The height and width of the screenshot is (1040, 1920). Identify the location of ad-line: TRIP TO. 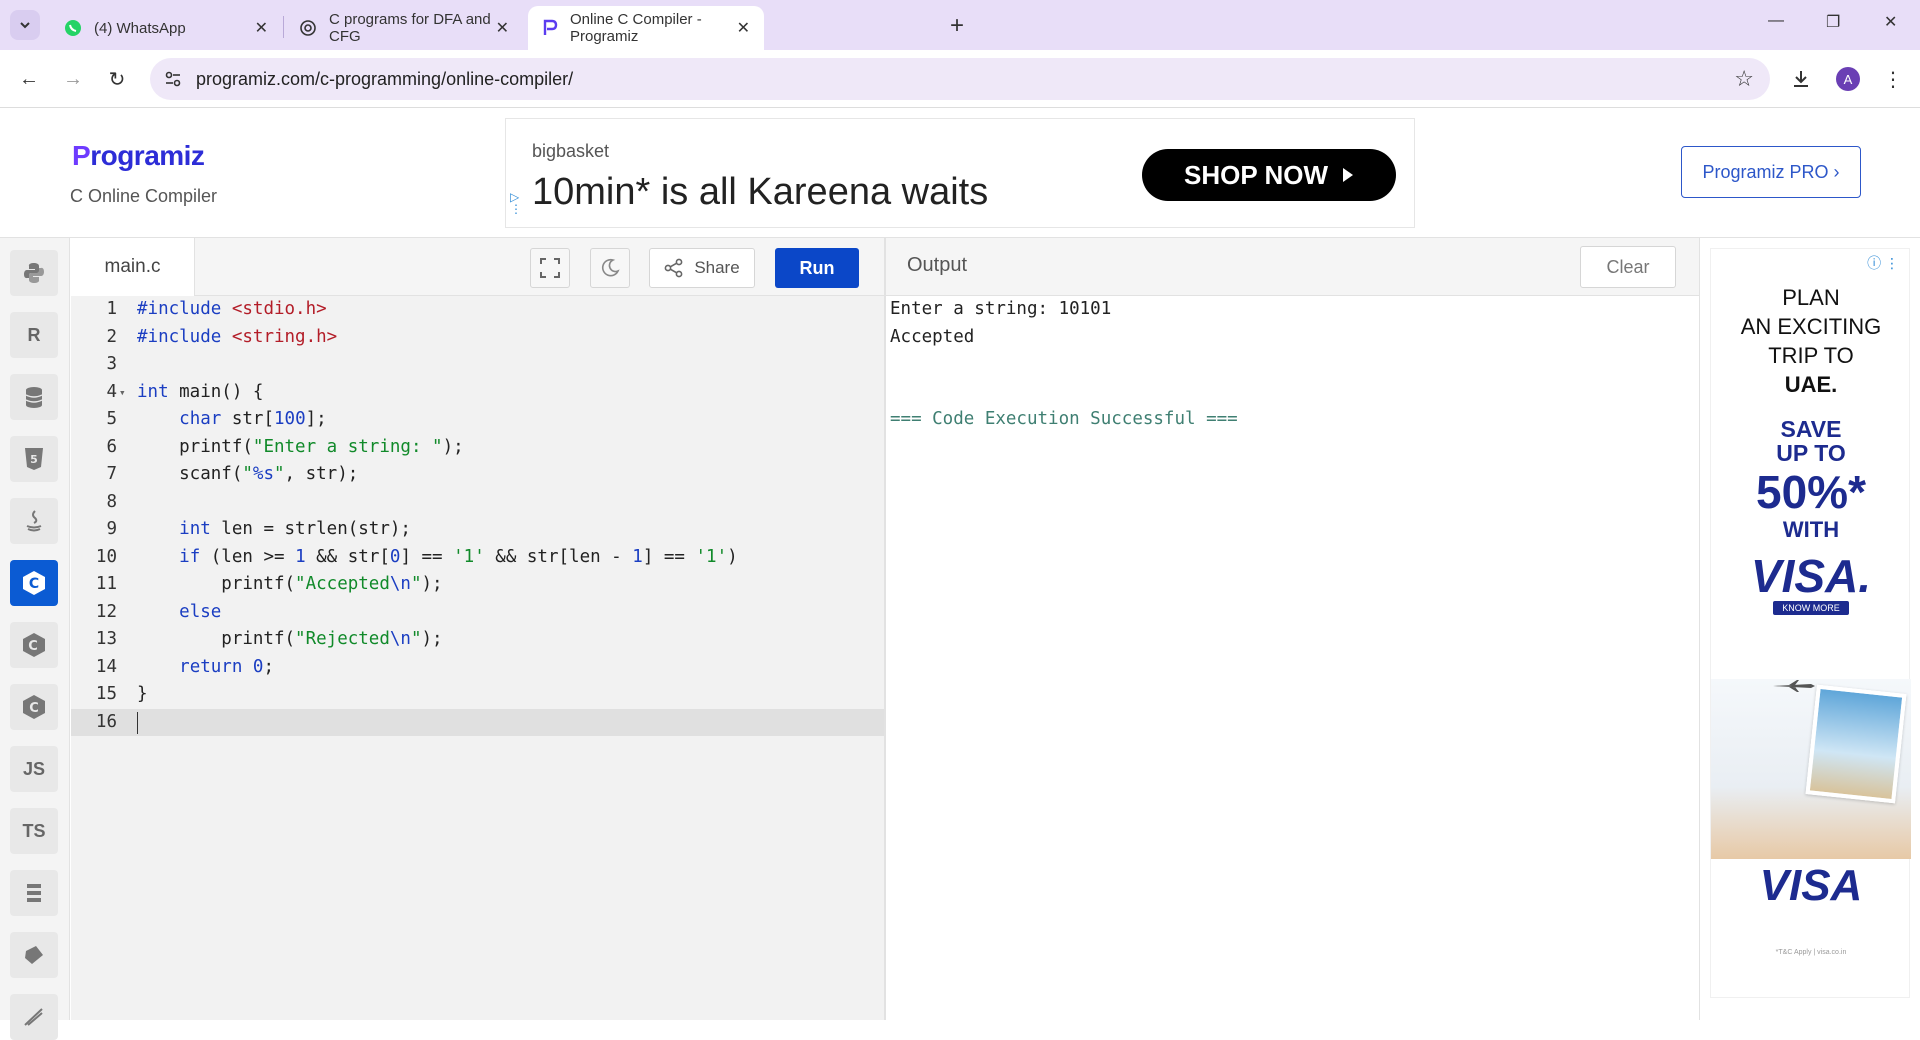
(1811, 355).